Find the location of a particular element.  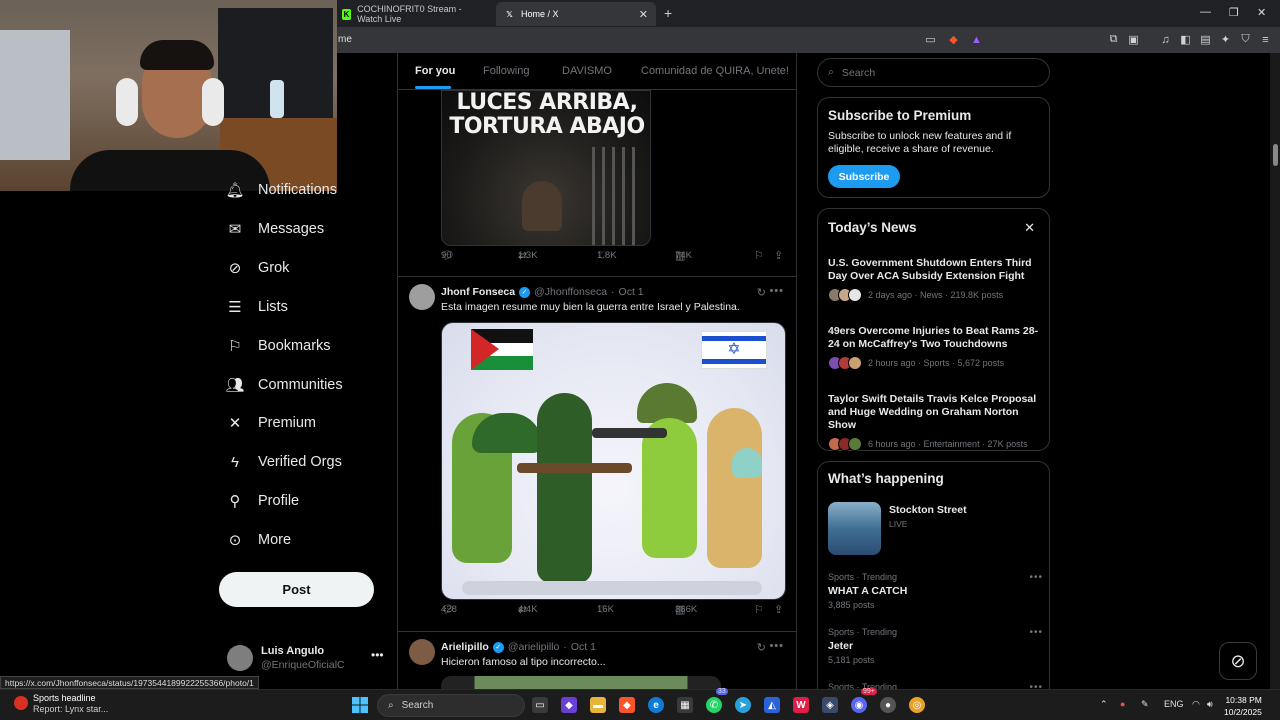

windows-start-icon is located at coordinates (360, 705).